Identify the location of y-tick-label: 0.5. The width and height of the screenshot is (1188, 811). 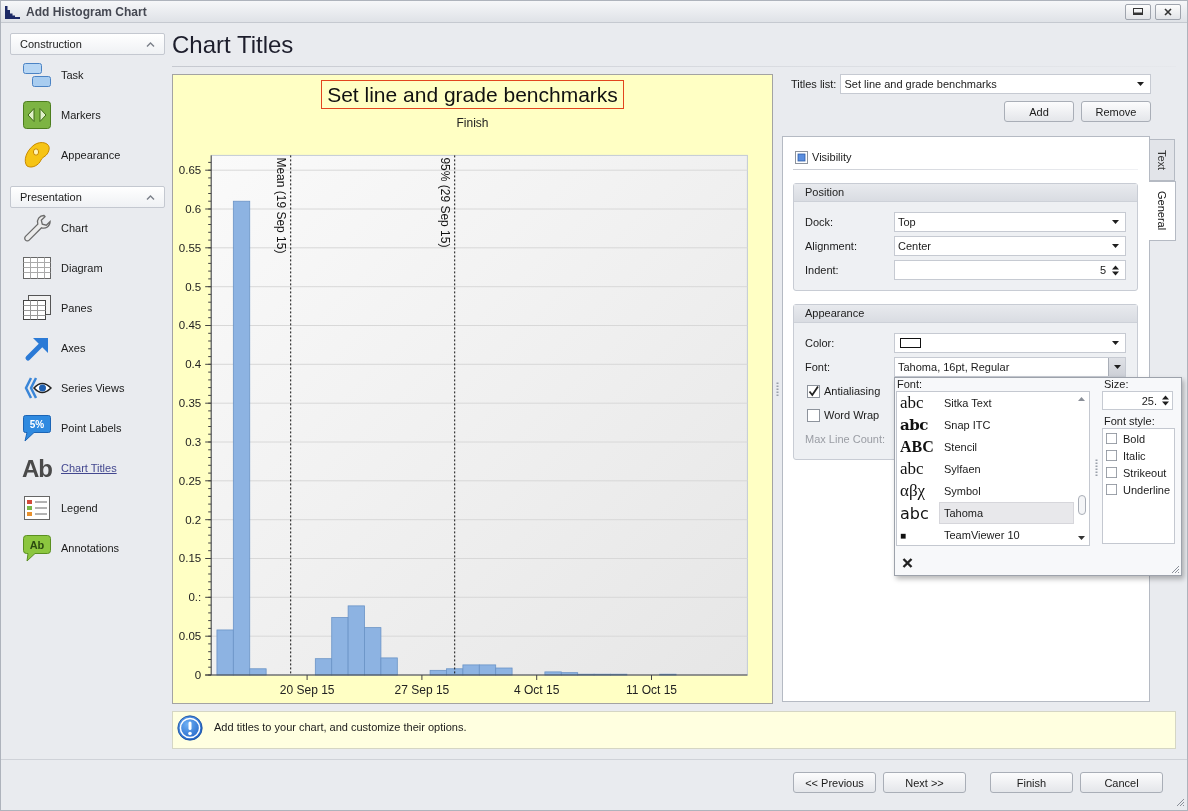
(193, 286).